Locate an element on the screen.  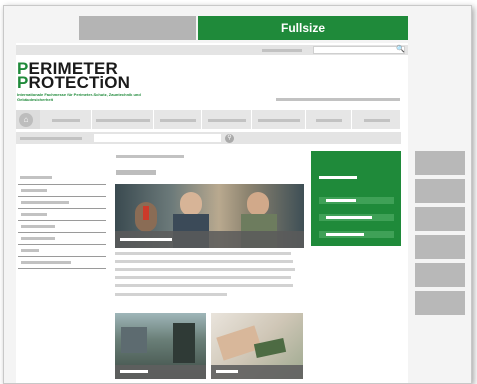
hero-red-light is located at coordinates (146, 213).